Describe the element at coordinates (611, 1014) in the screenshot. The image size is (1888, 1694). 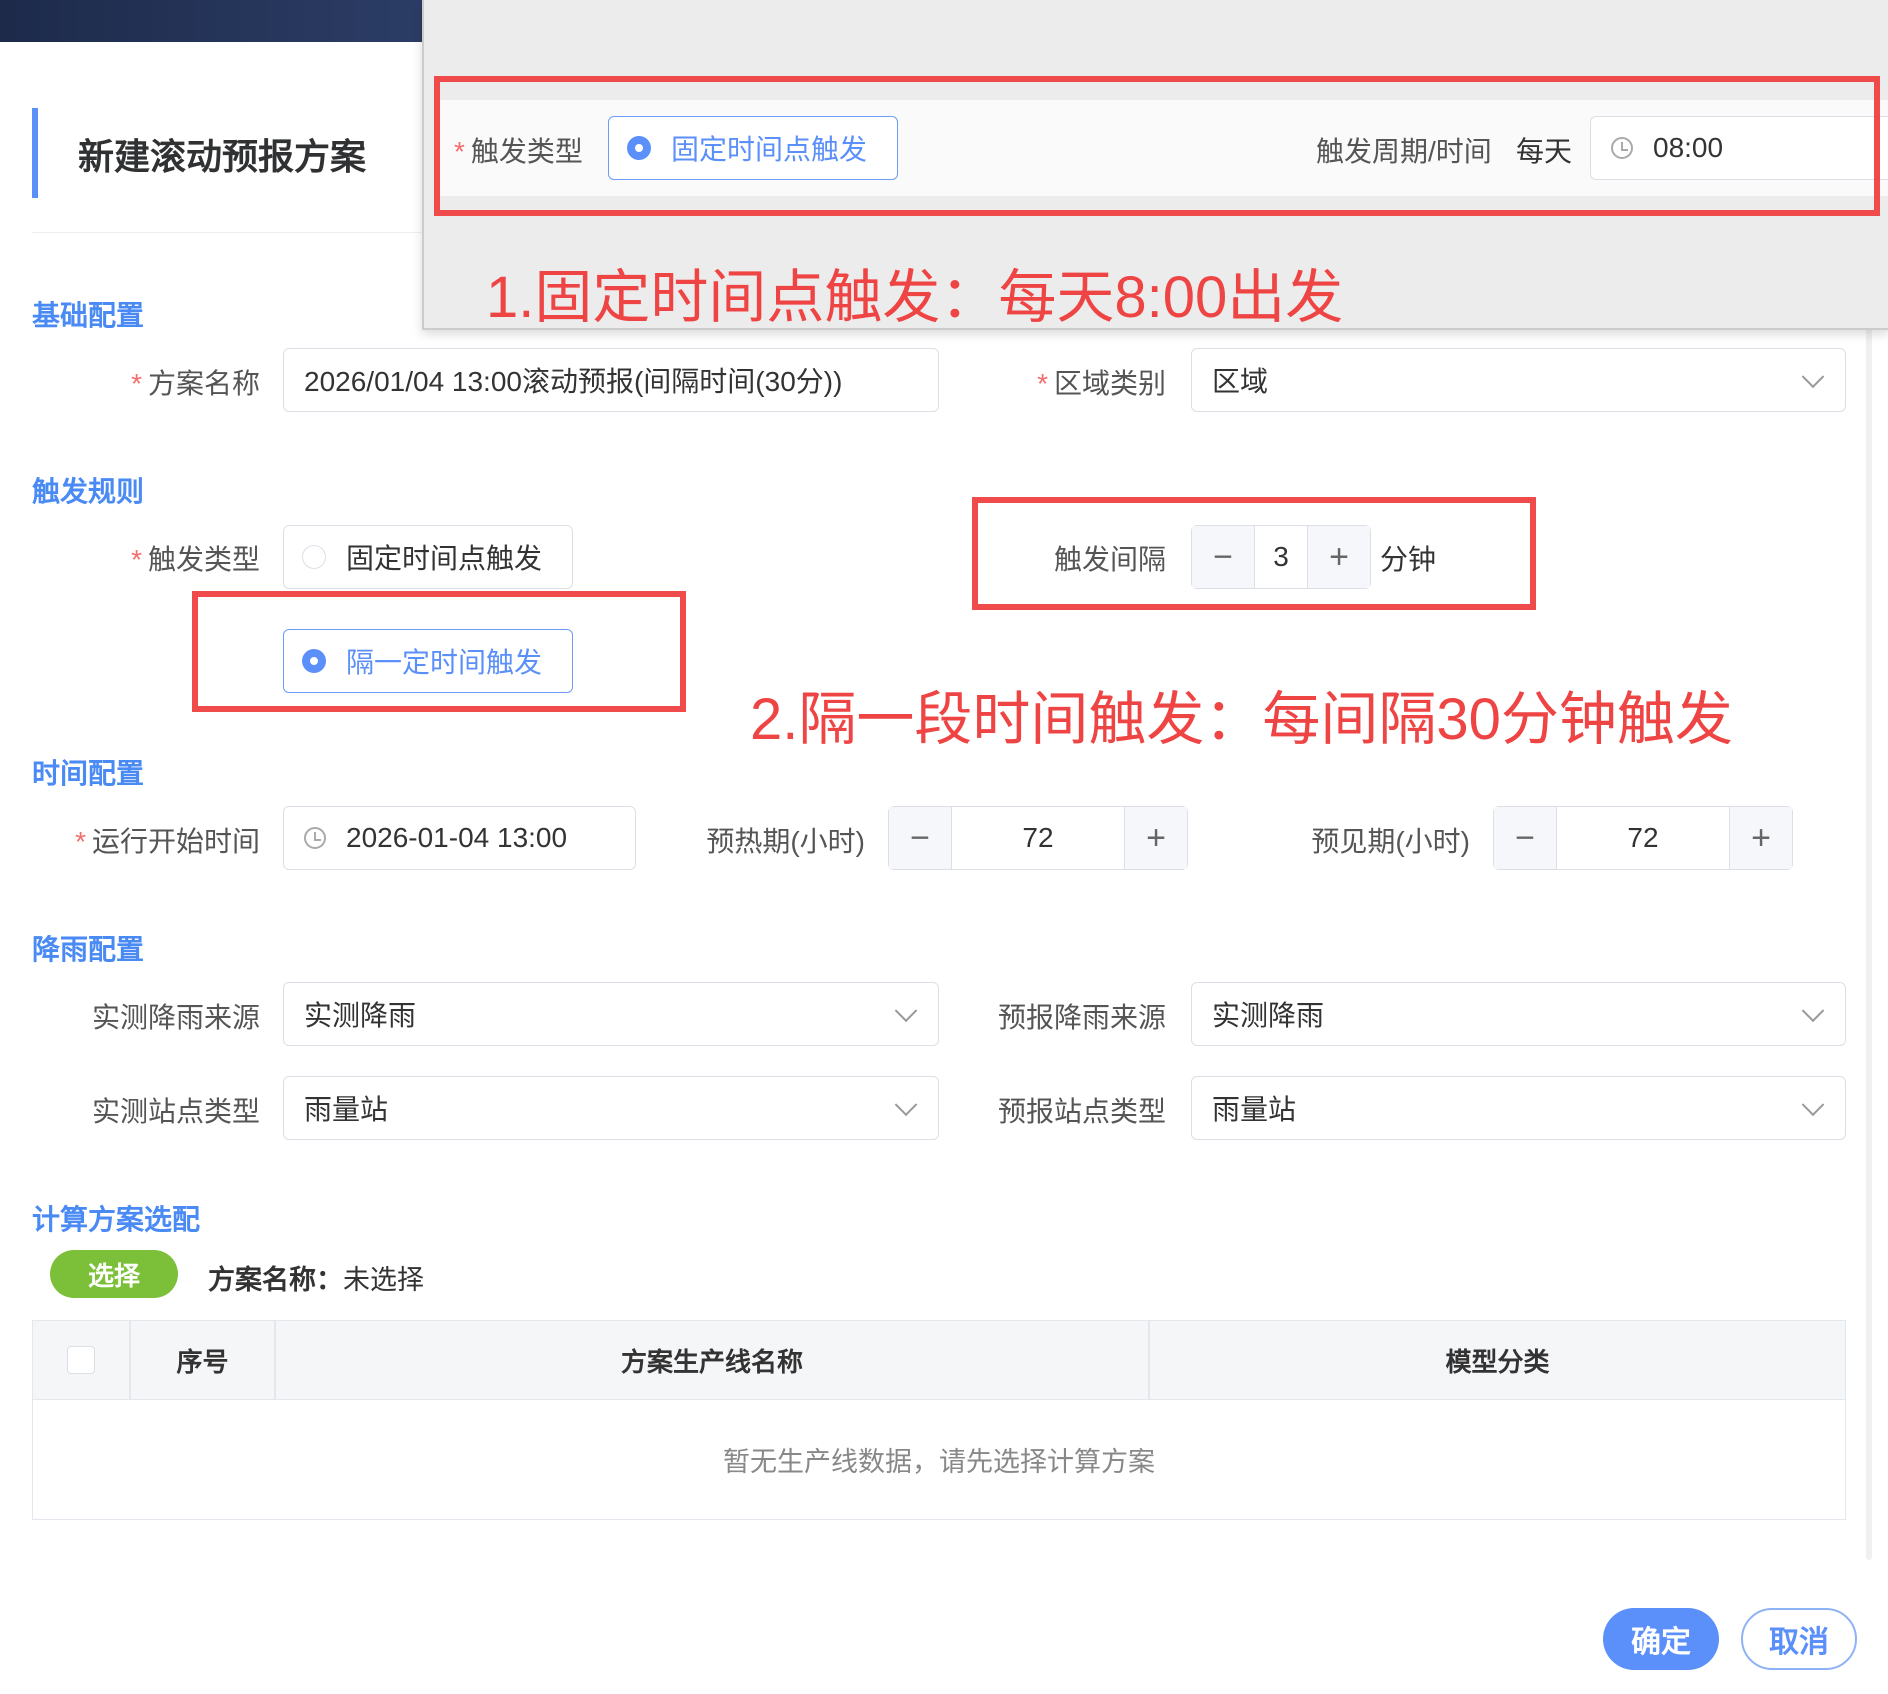
I see `obs-source-select: 实测降雨` at that location.